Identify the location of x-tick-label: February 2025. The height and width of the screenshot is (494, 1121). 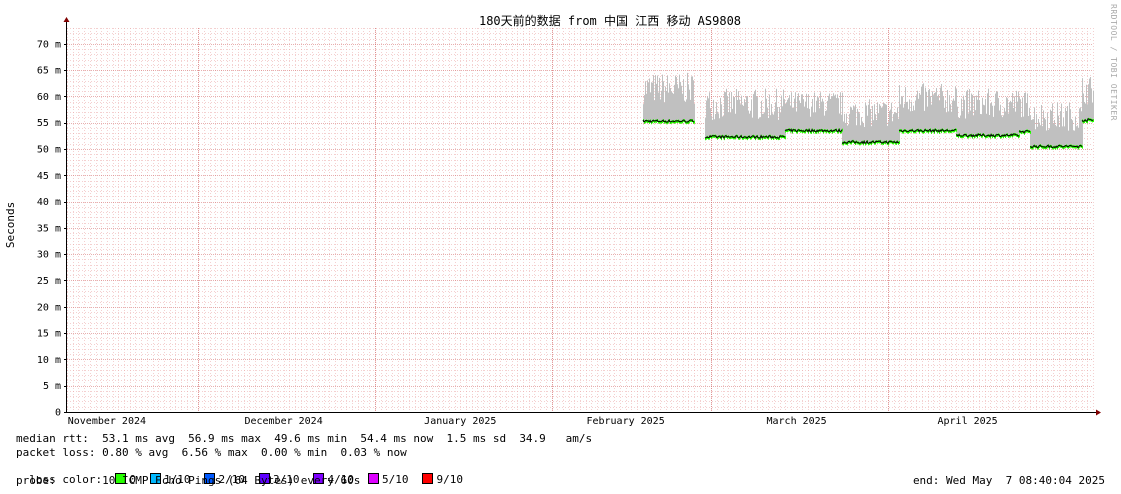
(625, 421).